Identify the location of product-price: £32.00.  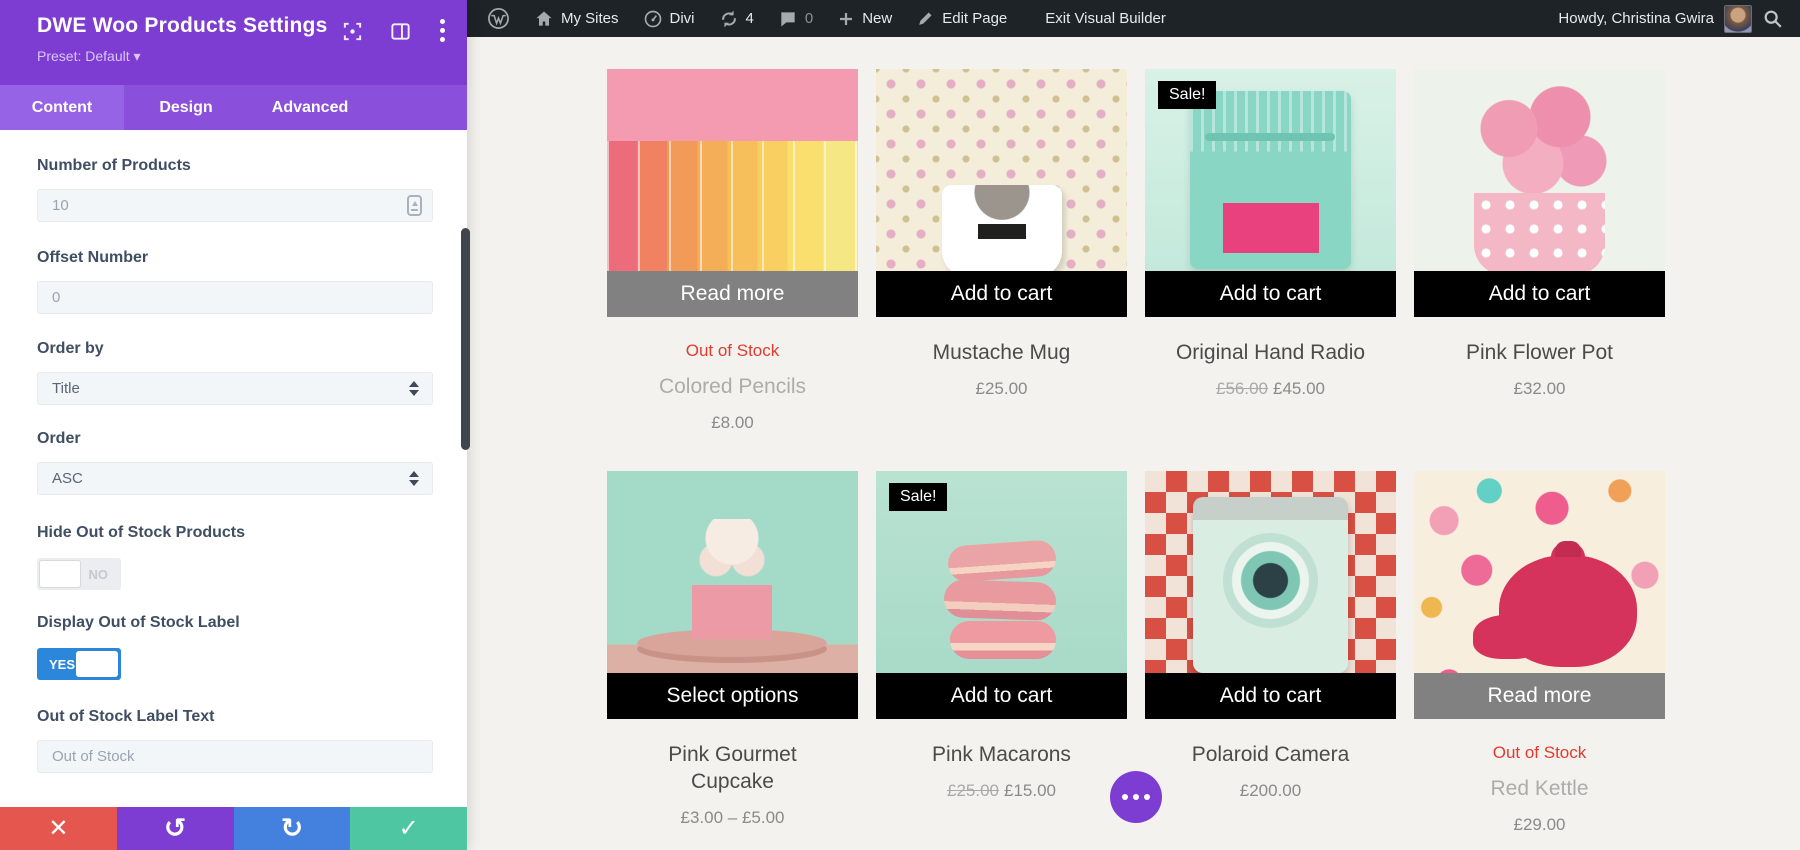
(1539, 388).